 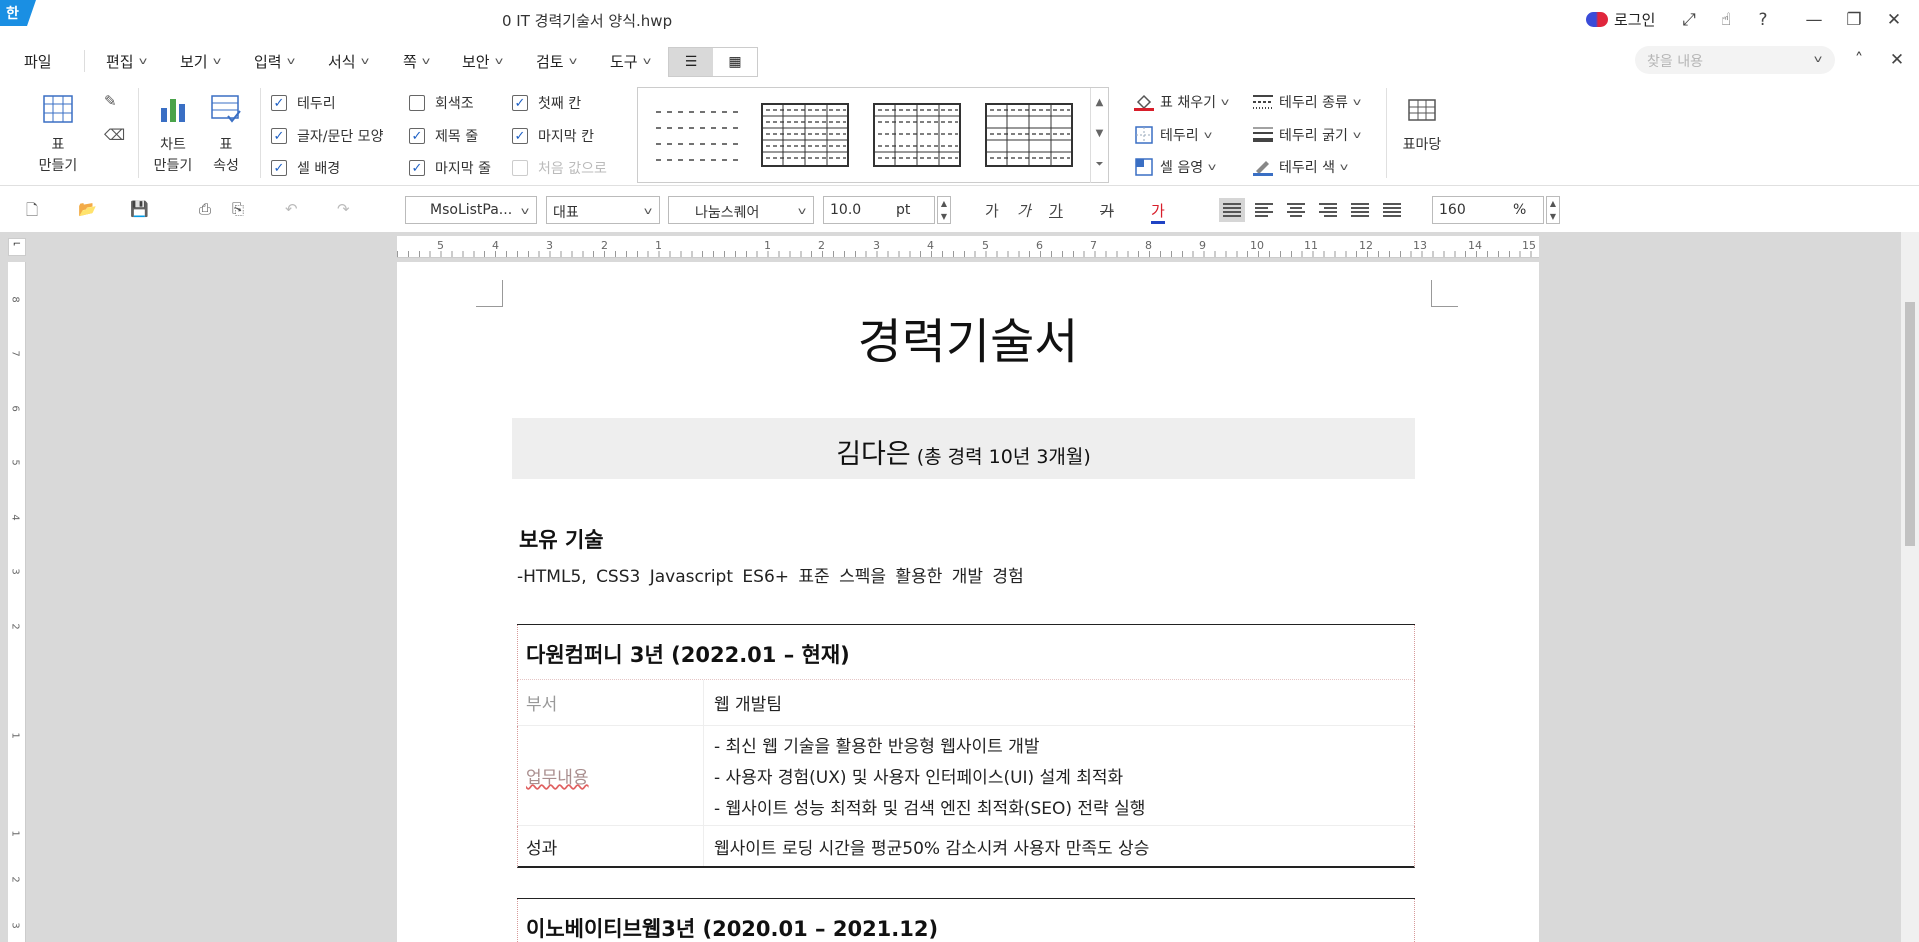 What do you see at coordinates (873, 454) in the screenshot?
I see `applicant-name: 김다은` at bounding box center [873, 454].